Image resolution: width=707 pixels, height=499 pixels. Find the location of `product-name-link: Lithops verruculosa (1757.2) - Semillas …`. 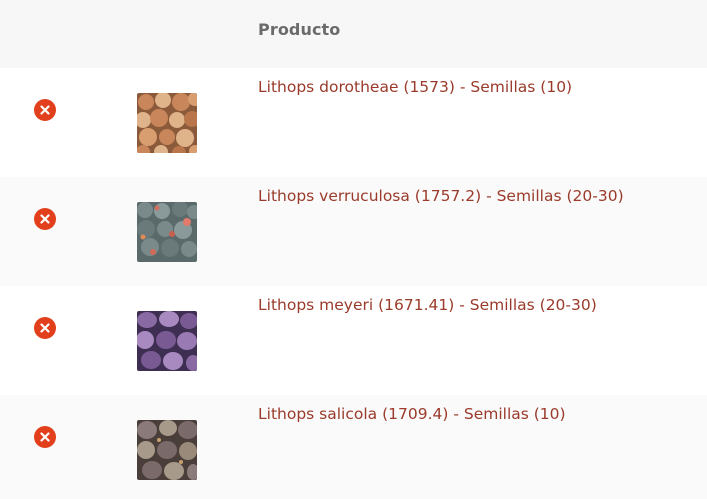

product-name-link: Lithops verruculosa (1757.2) - Semillas … is located at coordinates (441, 196).